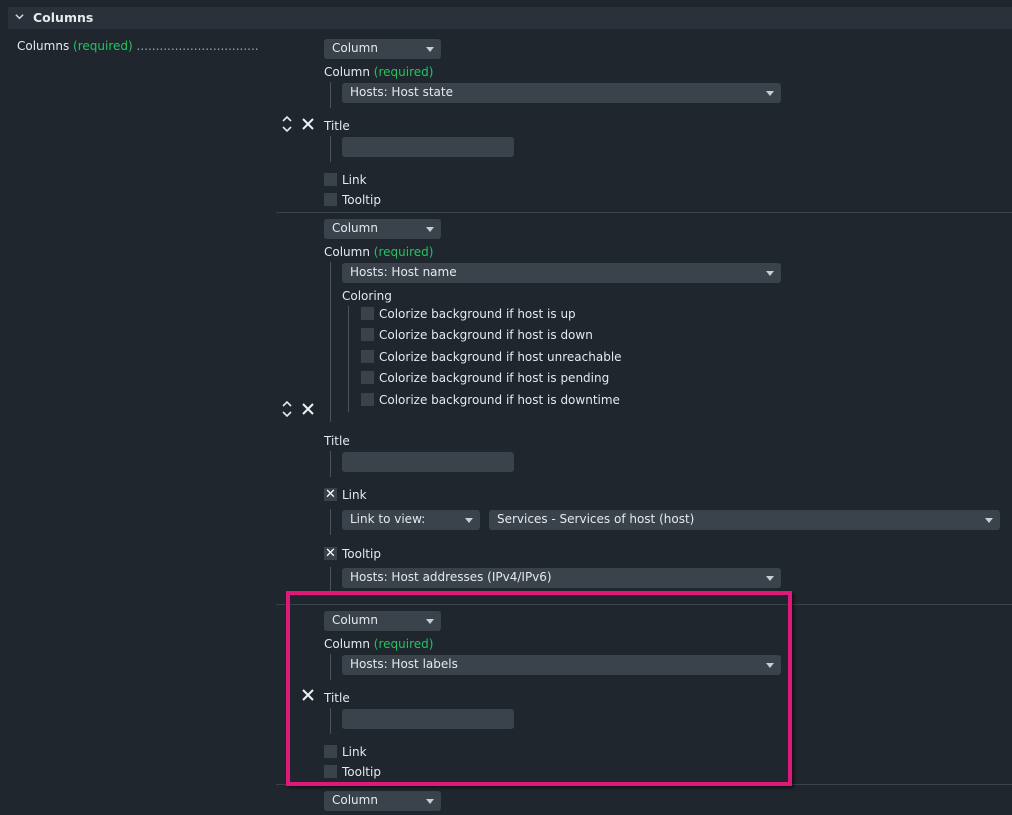 The width and height of the screenshot is (1012, 815). Describe the element at coordinates (403, 272) in the screenshot. I see `column-select-value: Hosts: Host name` at that location.